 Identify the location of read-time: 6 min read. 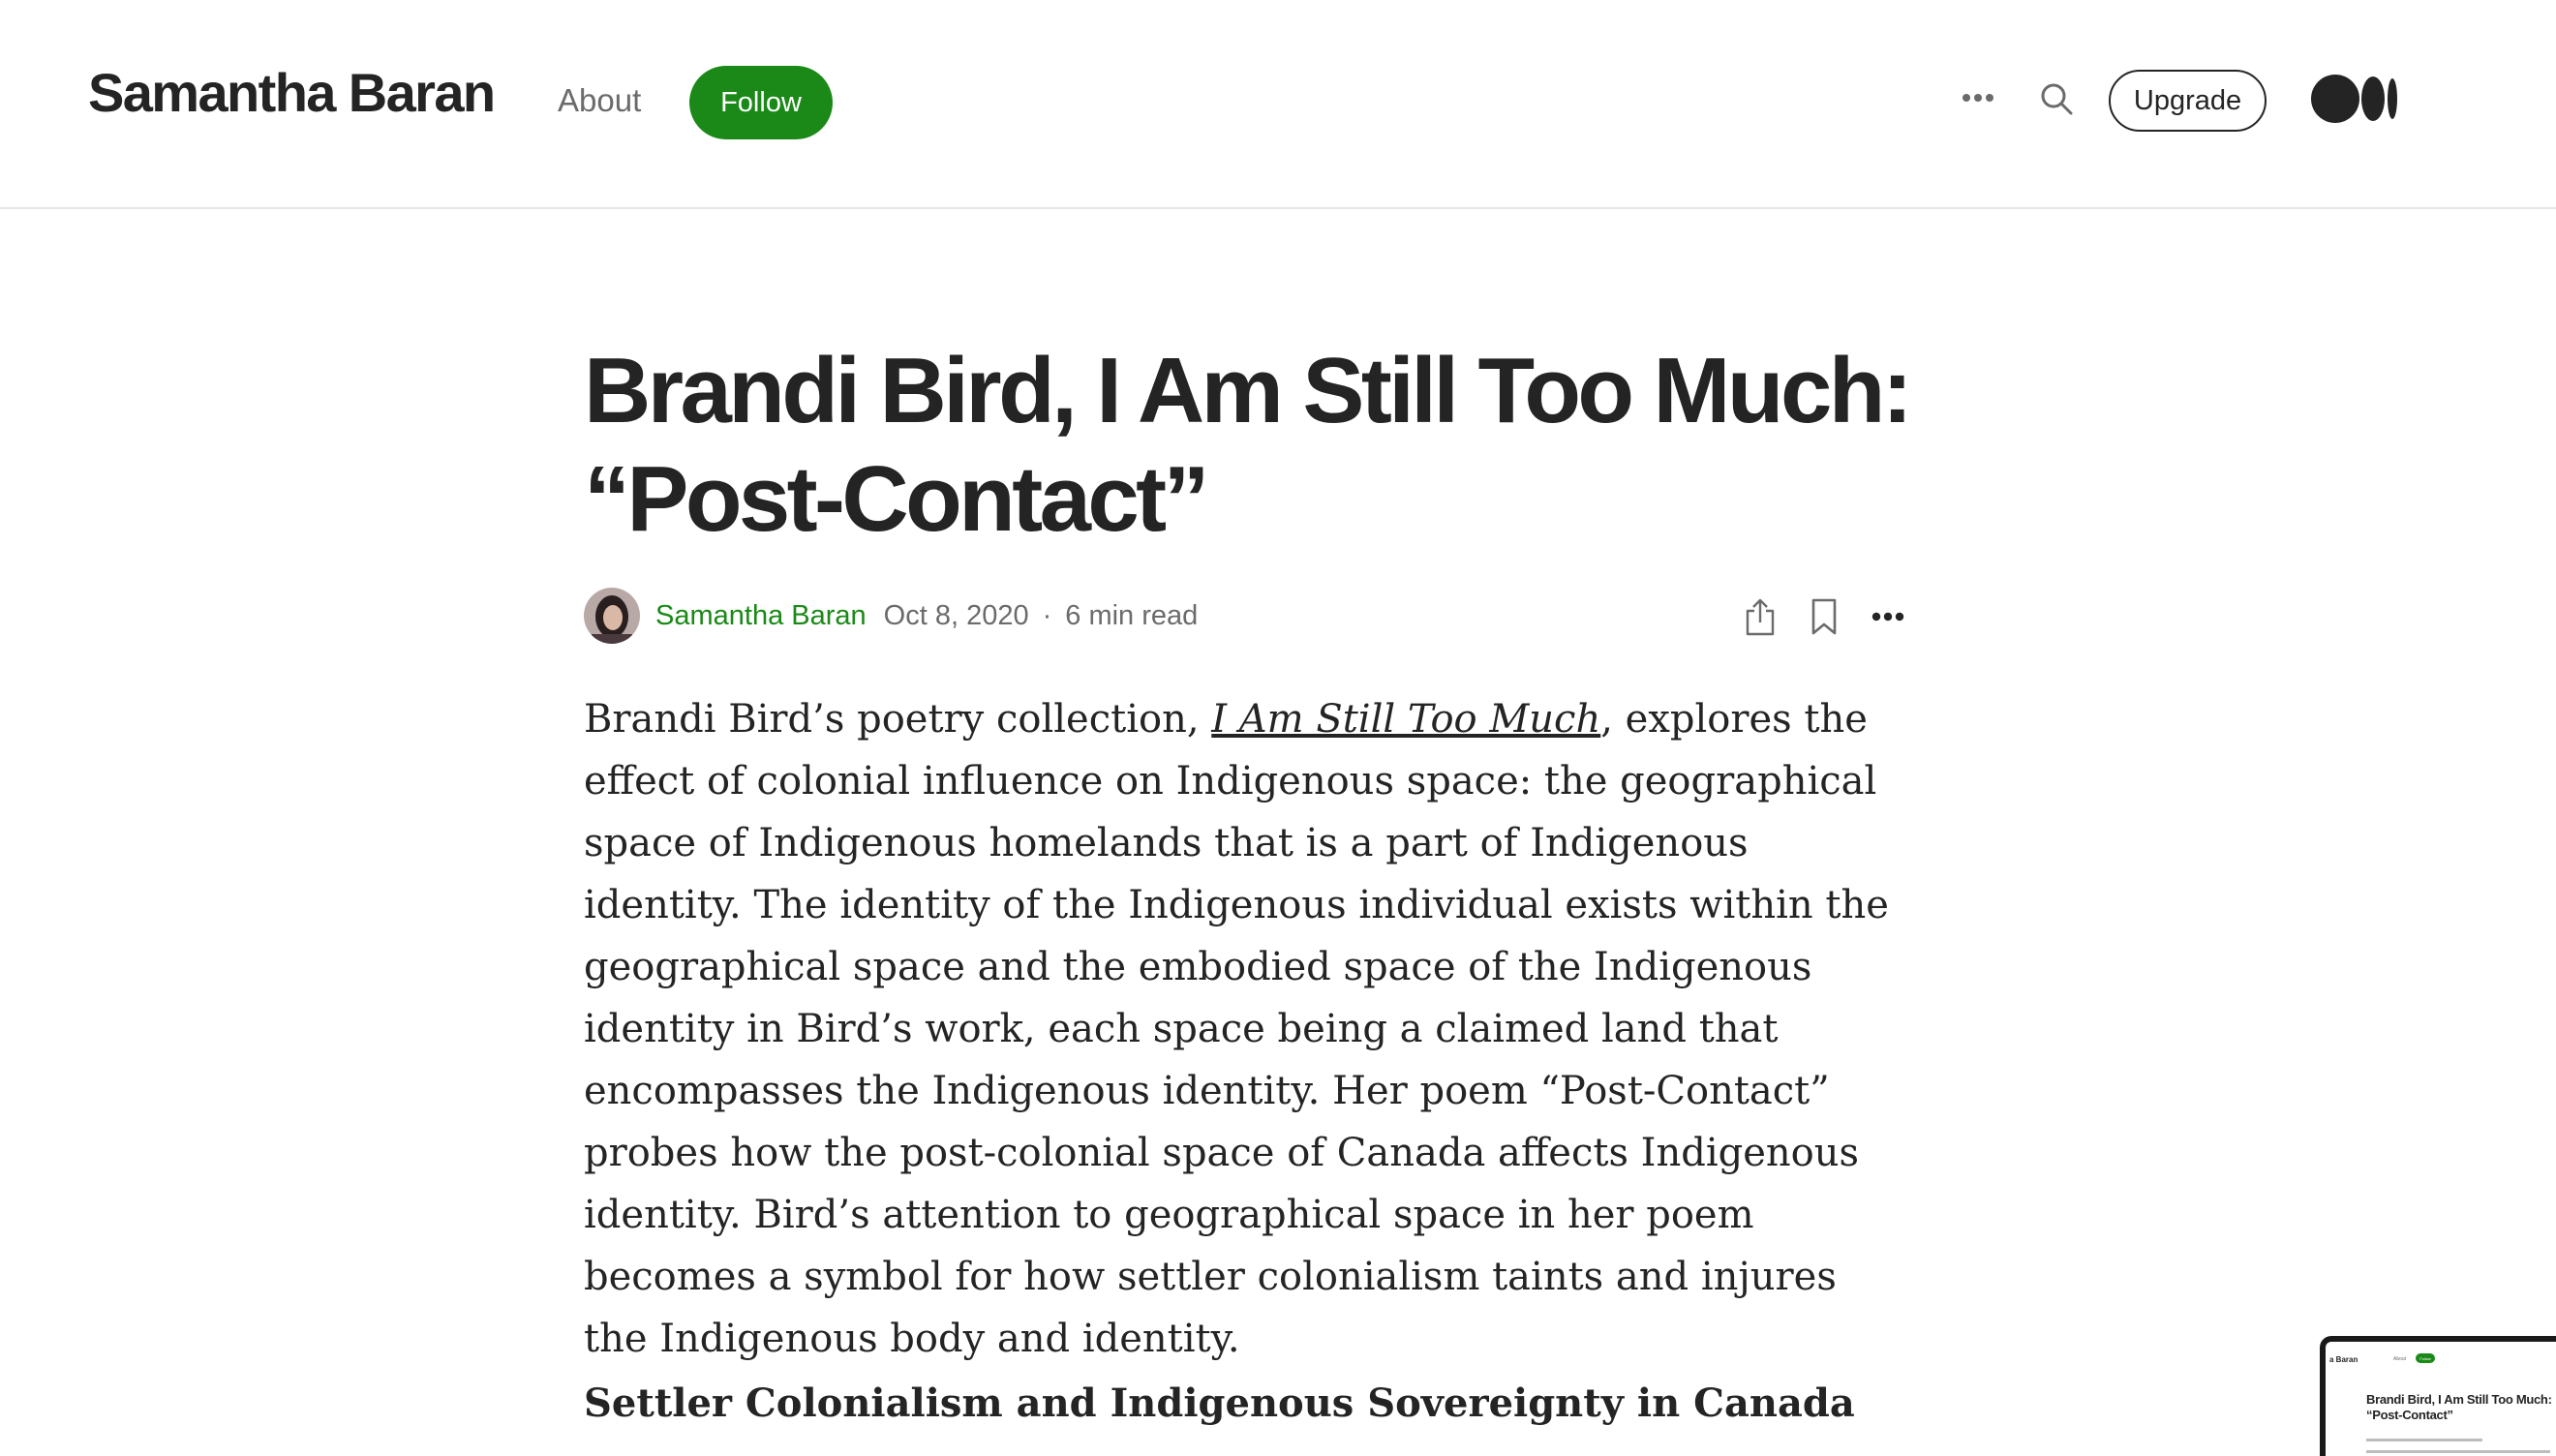
(1132, 615).